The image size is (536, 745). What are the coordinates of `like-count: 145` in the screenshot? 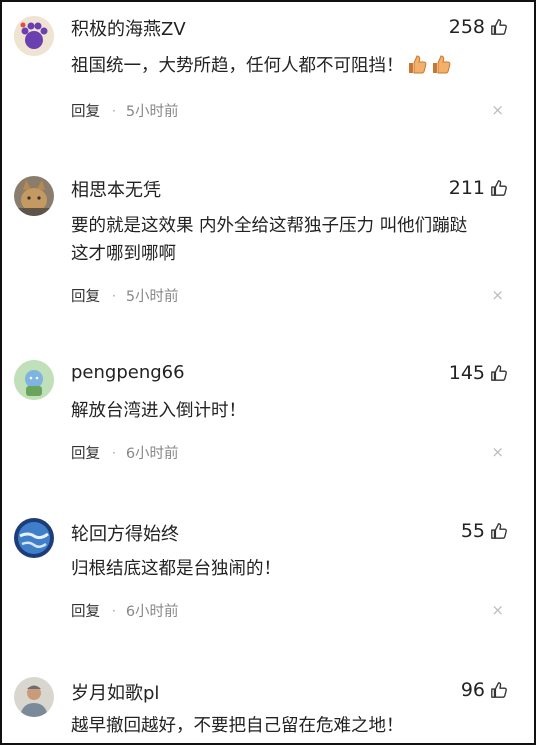 It's located at (466, 373).